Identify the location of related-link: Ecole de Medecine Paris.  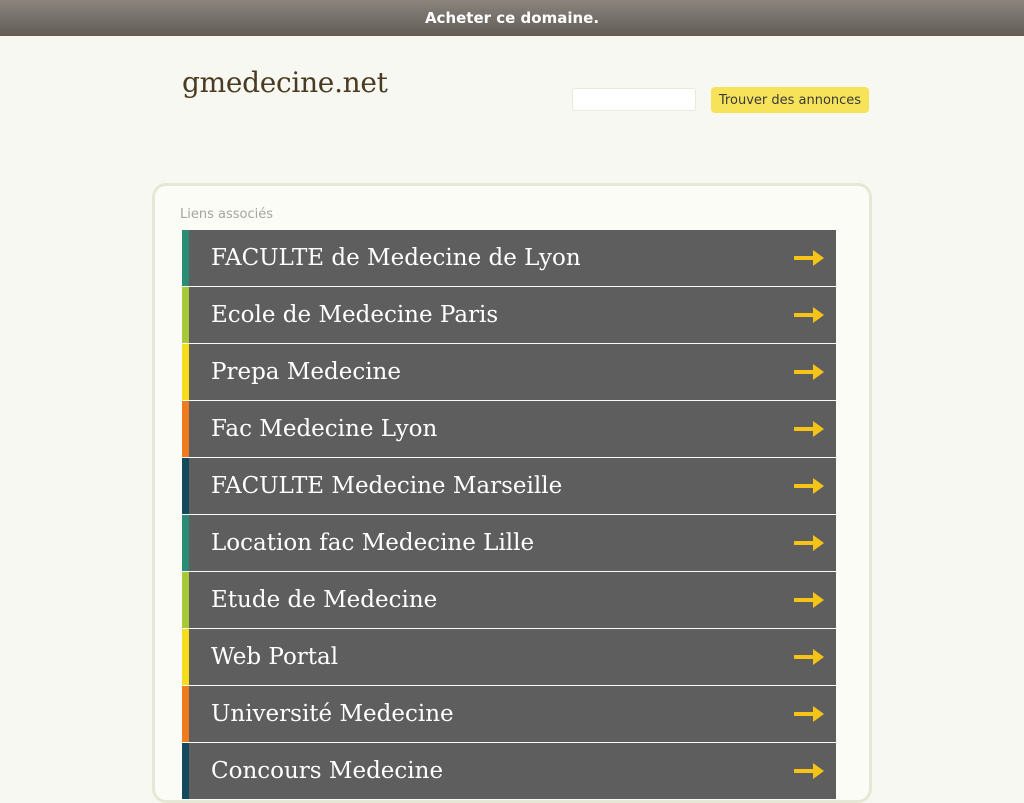
(509, 315).